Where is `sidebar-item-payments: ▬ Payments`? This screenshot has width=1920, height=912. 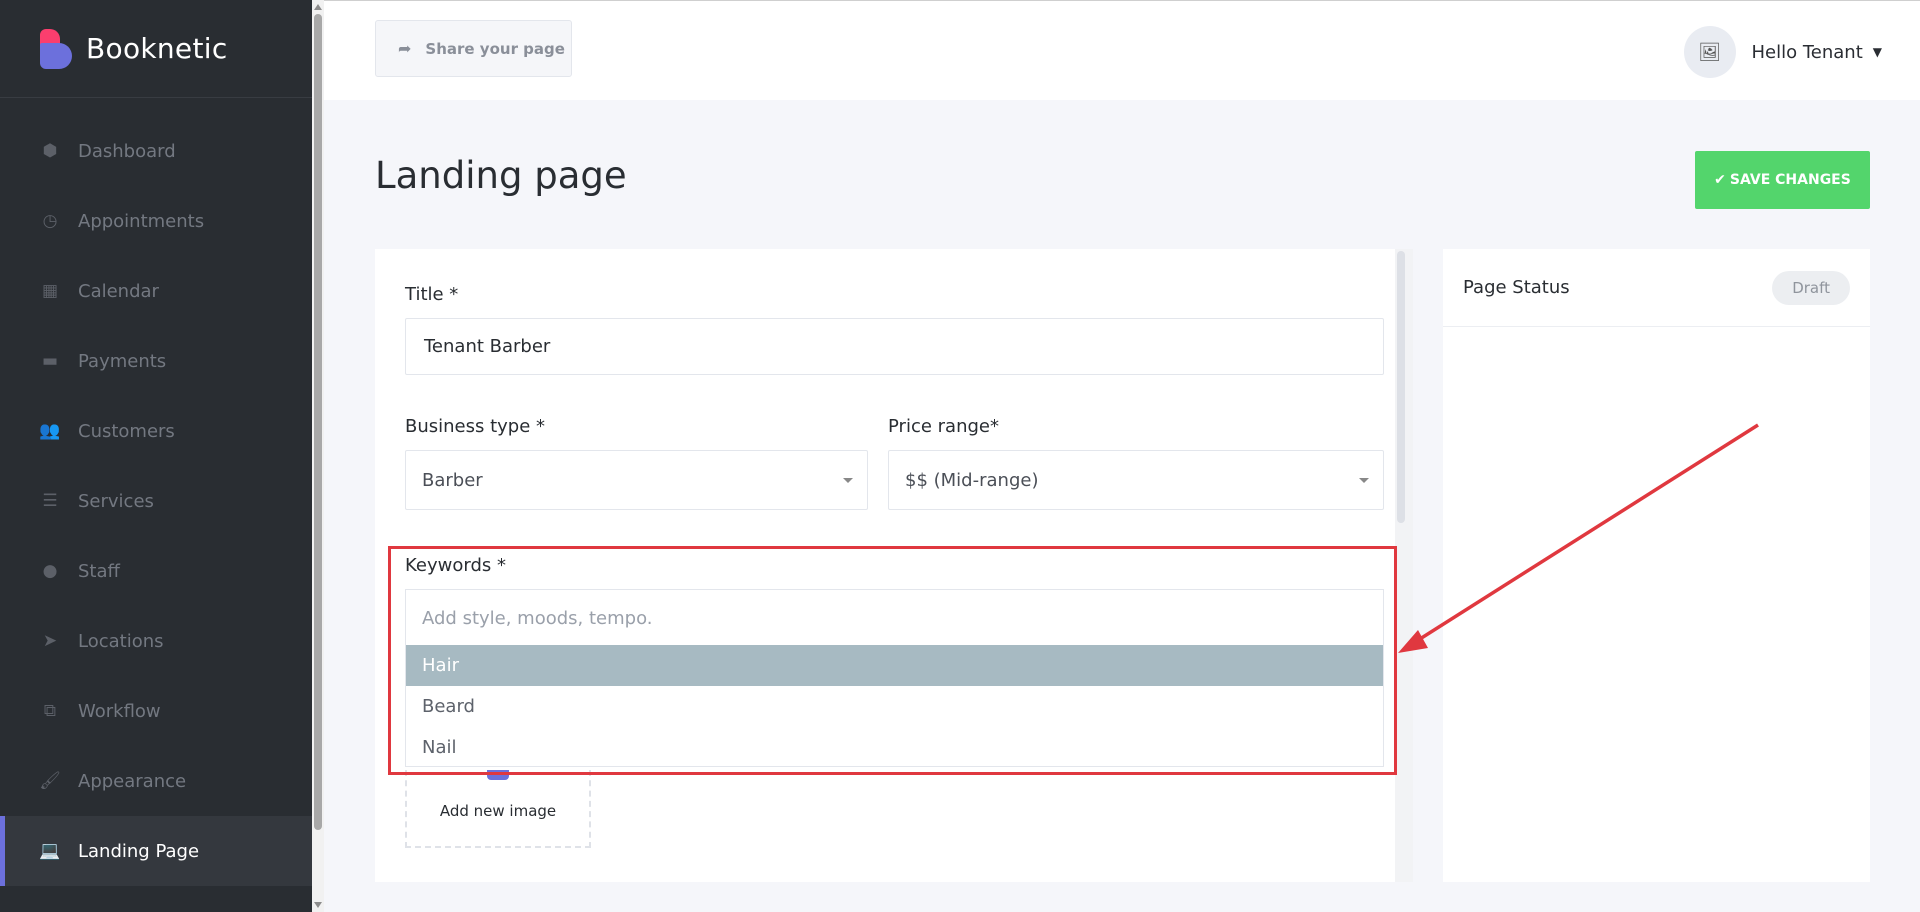
sidebar-item-payments: ▬ Payments is located at coordinates (156, 361).